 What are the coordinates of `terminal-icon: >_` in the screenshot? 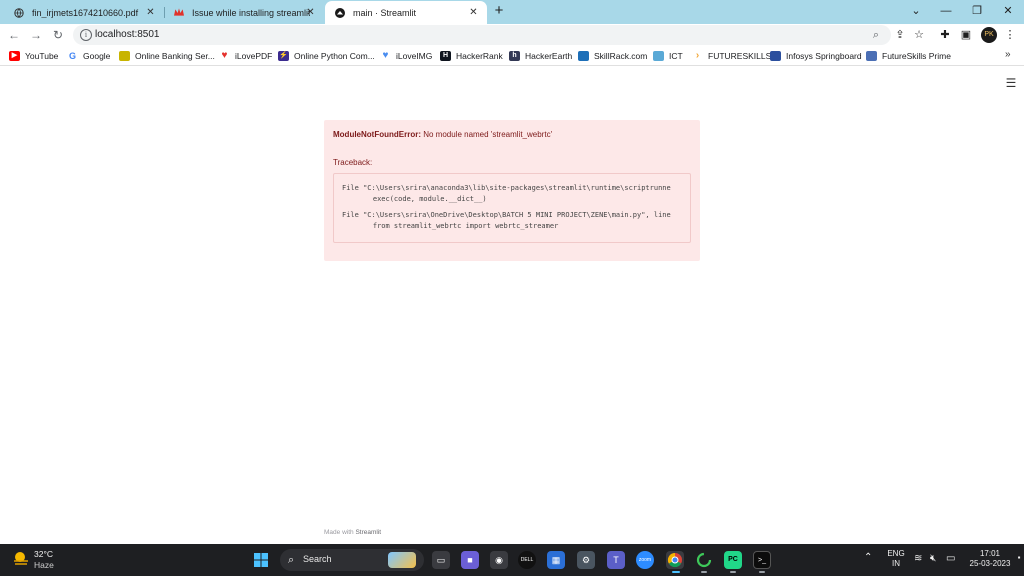 It's located at (762, 560).